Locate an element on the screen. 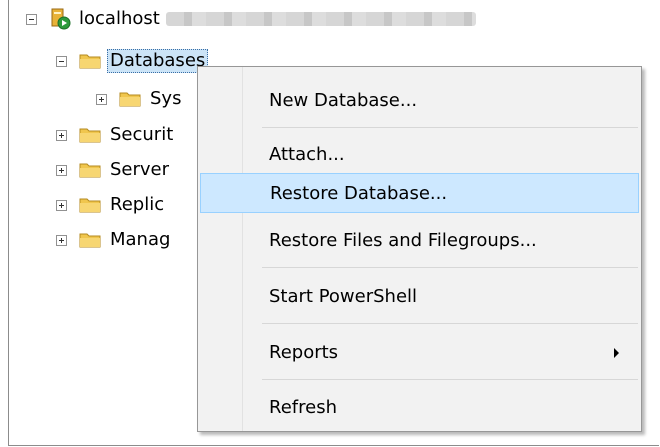 Image resolution: width=660 pixels, height=447 pixels. menu-item-label: Reports is located at coordinates (304, 352).